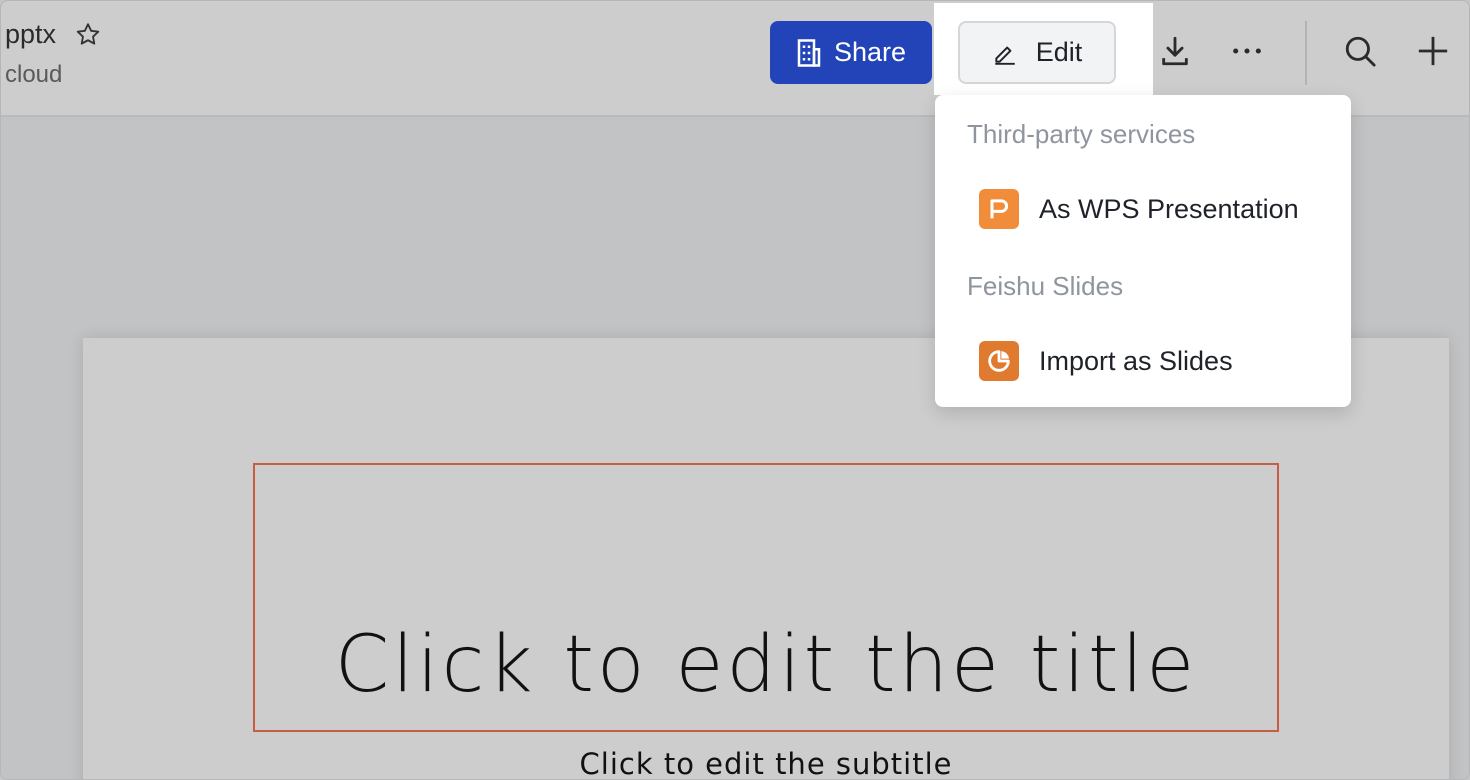  I want to click on menu-item-wps-presentation: As WPS Presentation, so click(1143, 209).